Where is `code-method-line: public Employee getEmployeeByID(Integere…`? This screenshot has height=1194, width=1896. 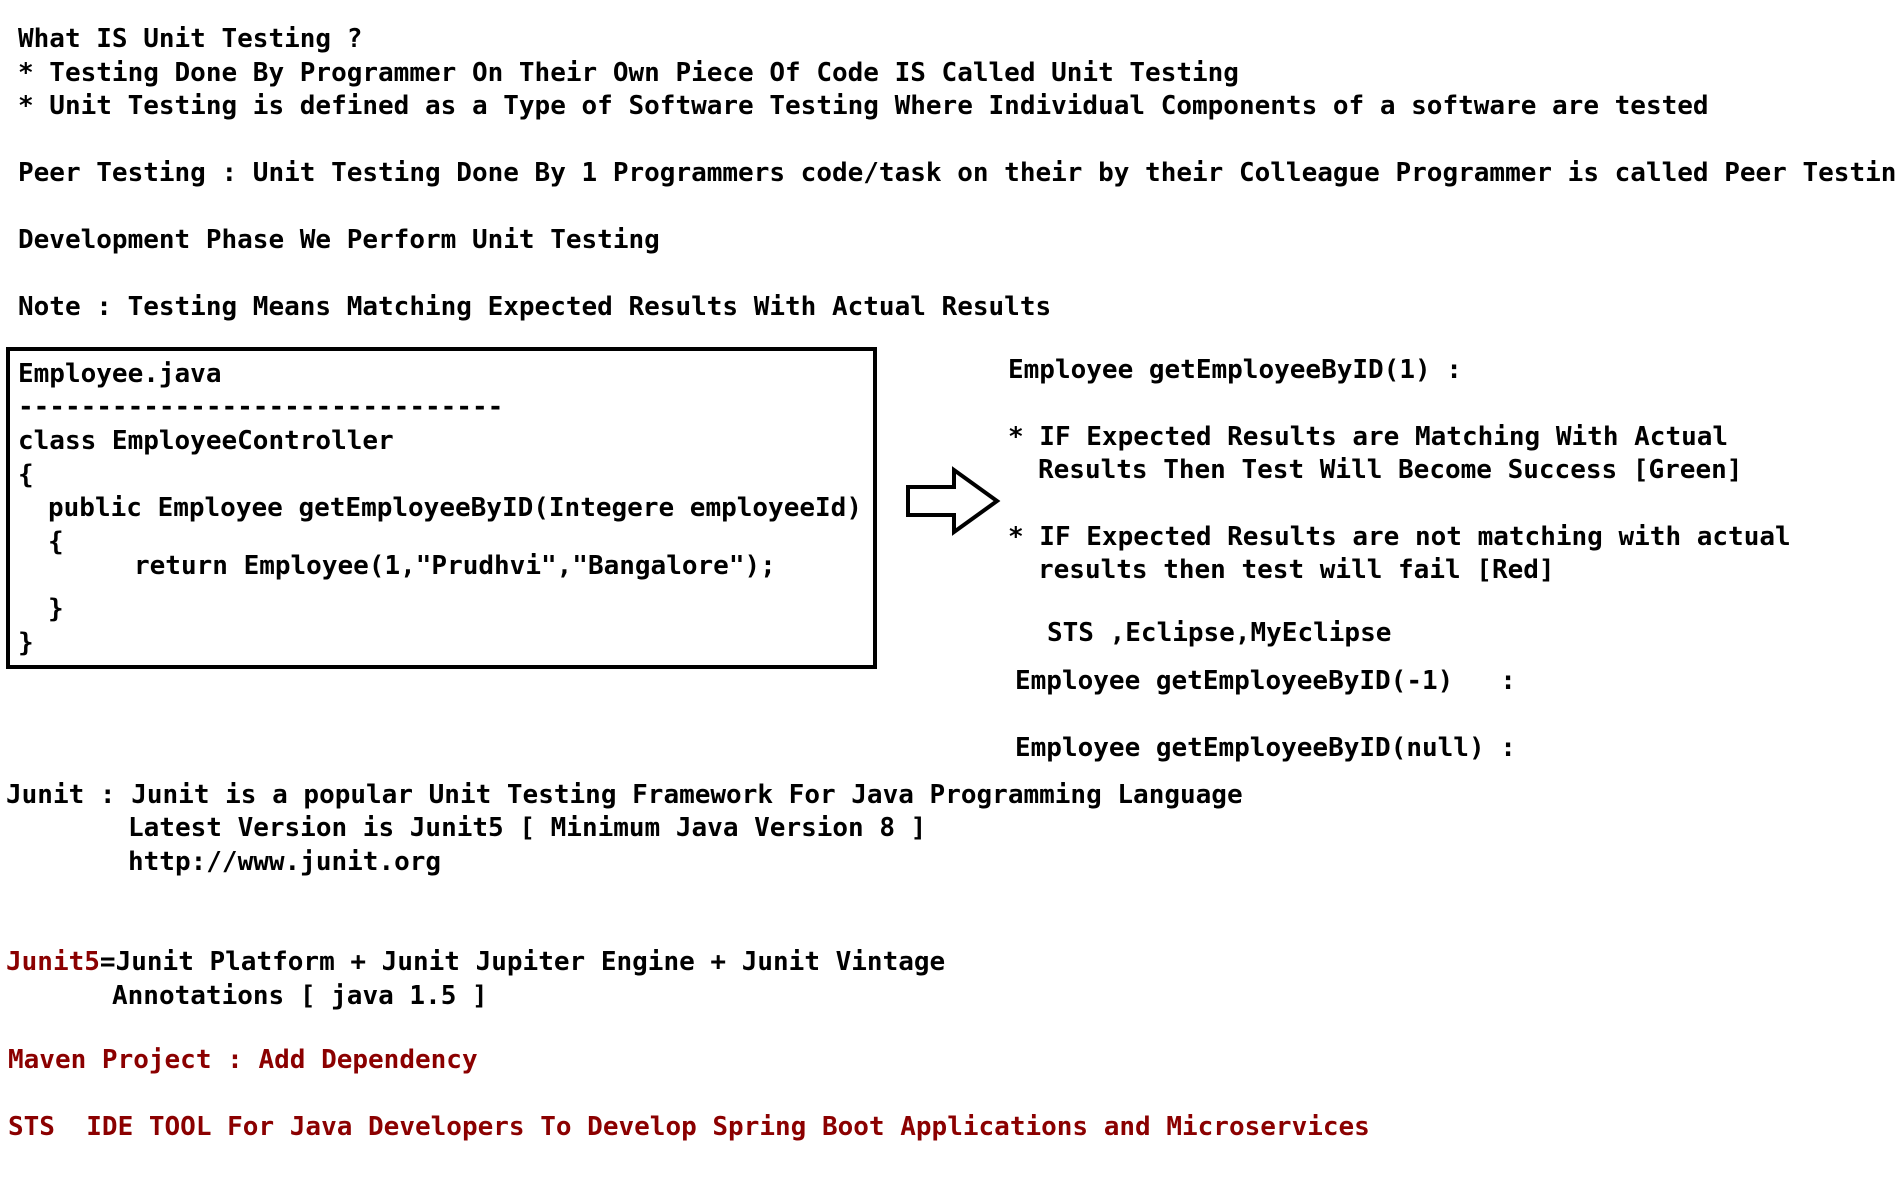
code-method-line: public Employee getEmployeeByID(Integere… is located at coordinates (455, 508).